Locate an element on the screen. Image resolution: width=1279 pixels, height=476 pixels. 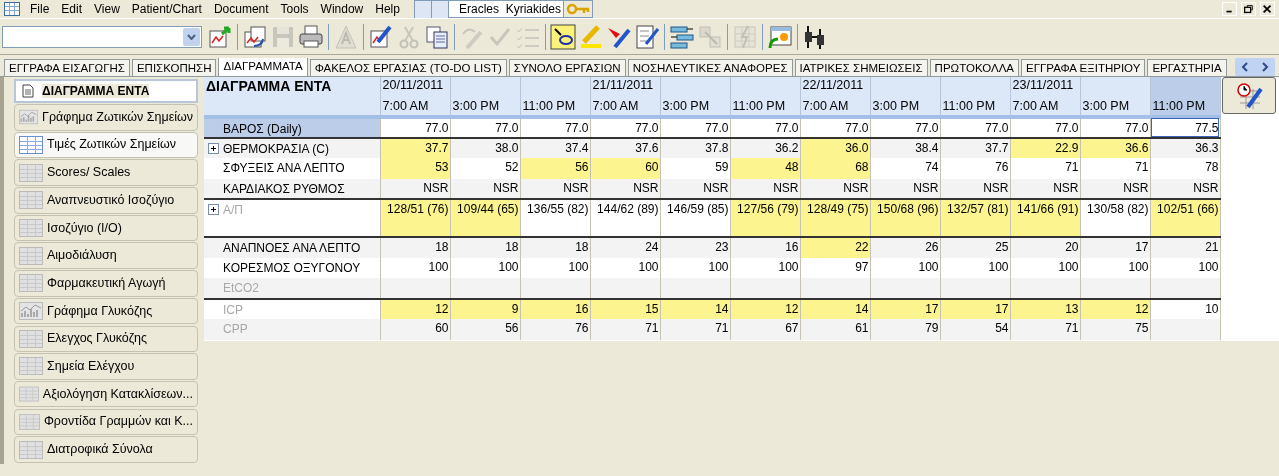
tab: ΙΑΤΡΙΚΕΣ ΣΗΜΕΙΩΣΕΙΣ is located at coordinates (861, 67).